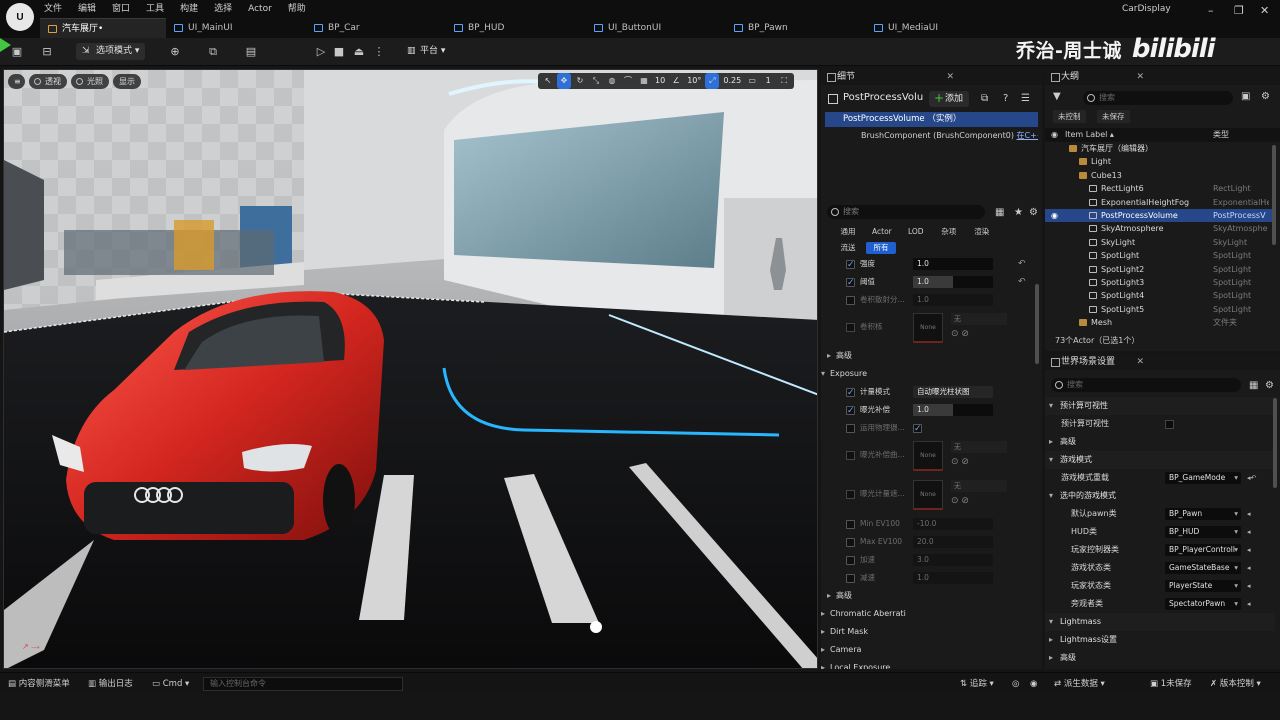  Describe the element at coordinates (1203, 586) in the screenshot. I see `world-setting-dropdown: PlayerState` at that location.